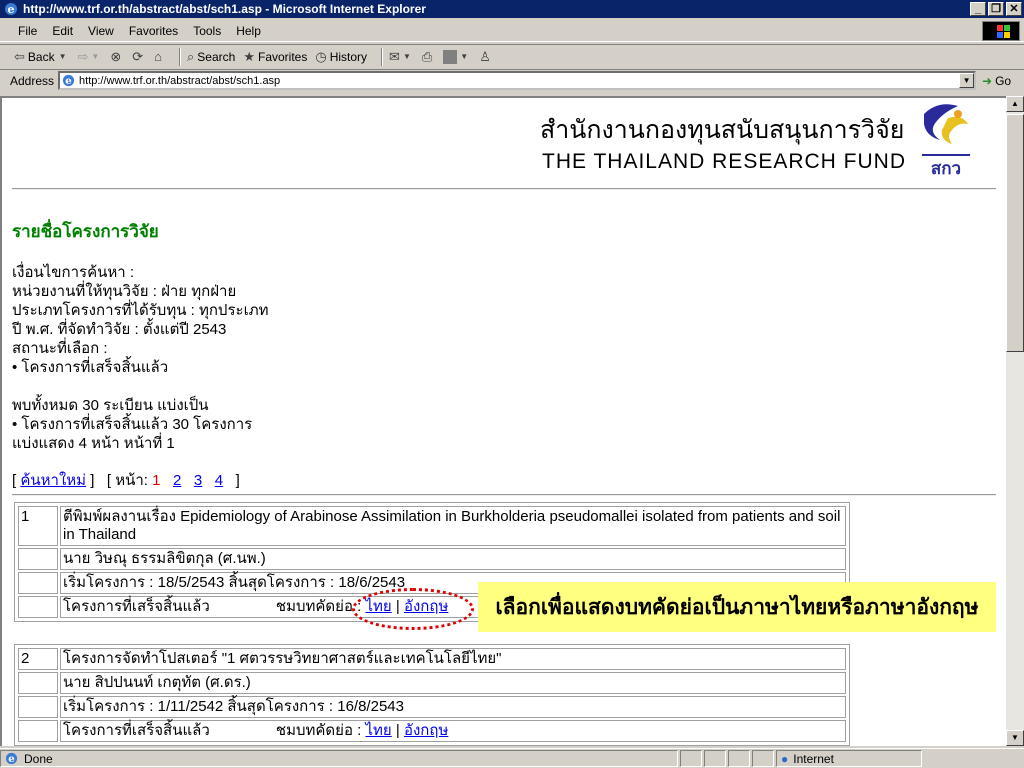  Describe the element at coordinates (996, 9) in the screenshot. I see `maximize-button: ❐` at that location.